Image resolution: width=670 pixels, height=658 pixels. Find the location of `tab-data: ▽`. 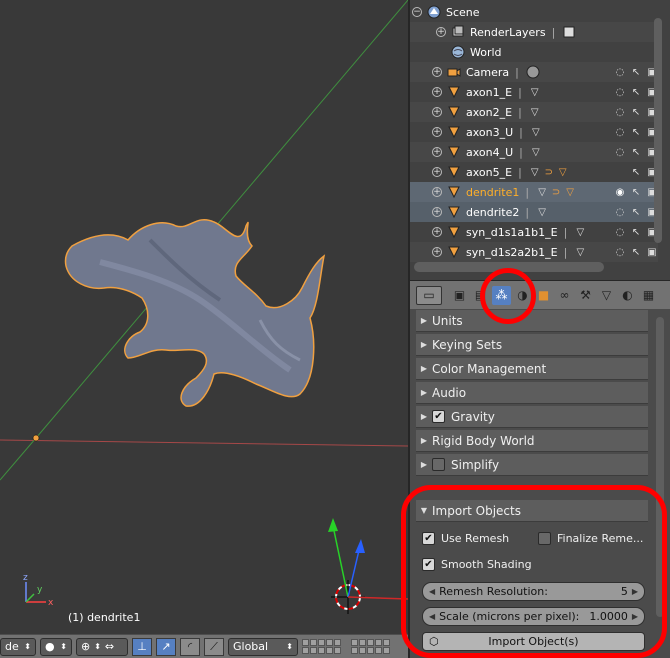

tab-data: ▽ is located at coordinates (606, 295).